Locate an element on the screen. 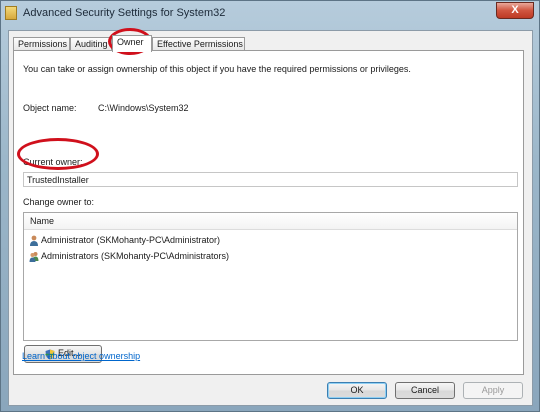 The height and width of the screenshot is (412, 540). apply-button: Apply is located at coordinates (493, 390).